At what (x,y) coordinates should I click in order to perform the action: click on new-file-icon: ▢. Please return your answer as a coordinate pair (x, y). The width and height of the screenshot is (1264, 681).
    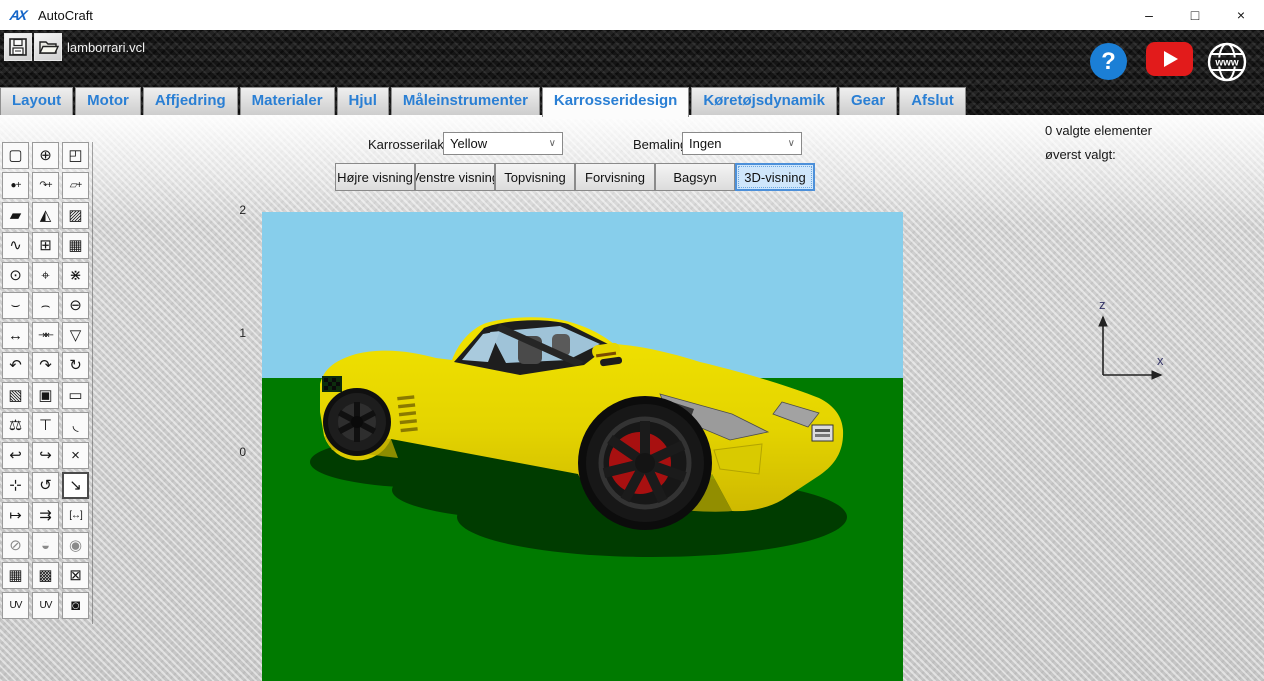
    Looking at the image, I should click on (15, 155).